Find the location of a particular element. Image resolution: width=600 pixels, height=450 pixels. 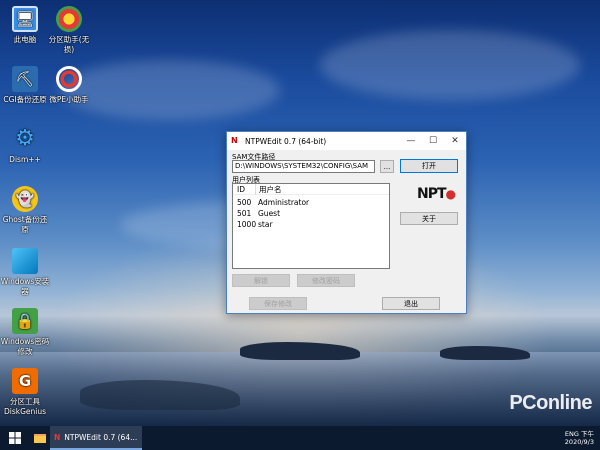

ntpwedit-logo: NPT● is located at coordinates (437, 194).